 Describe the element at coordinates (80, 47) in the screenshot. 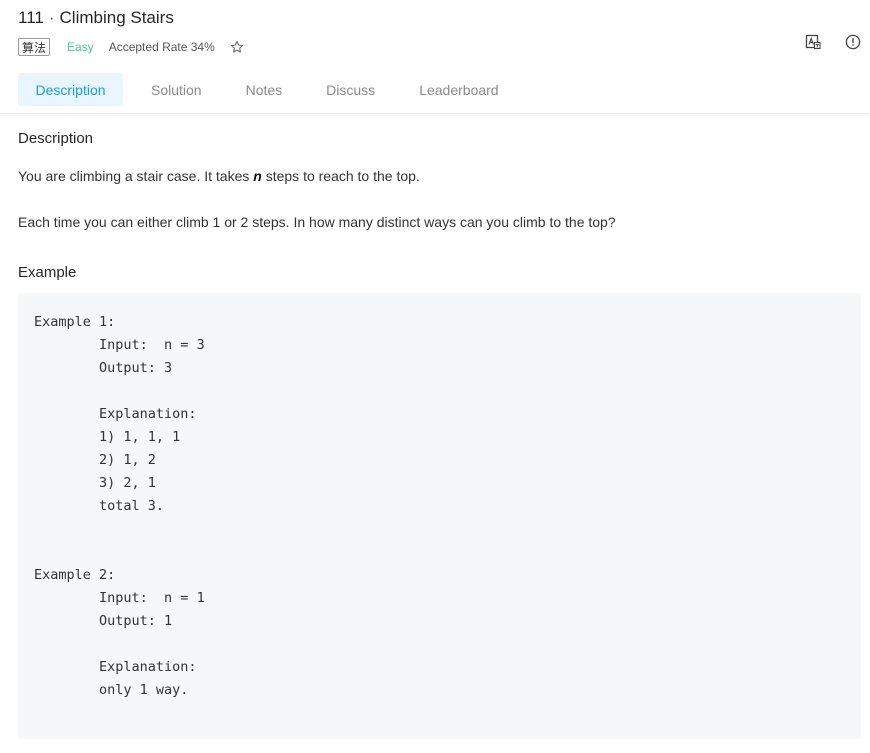

I see `difficulty-label: Easy` at that location.